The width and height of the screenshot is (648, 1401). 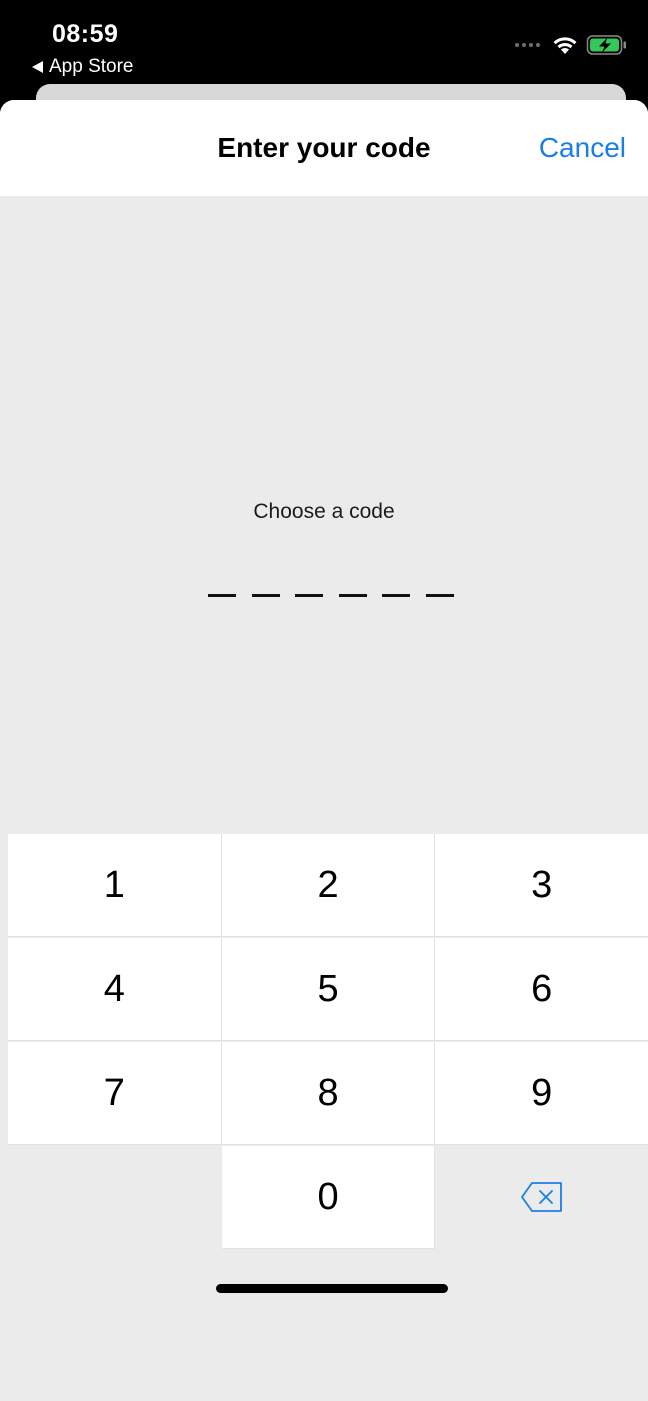 I want to click on key-5: 5, so click(x=328, y=989).